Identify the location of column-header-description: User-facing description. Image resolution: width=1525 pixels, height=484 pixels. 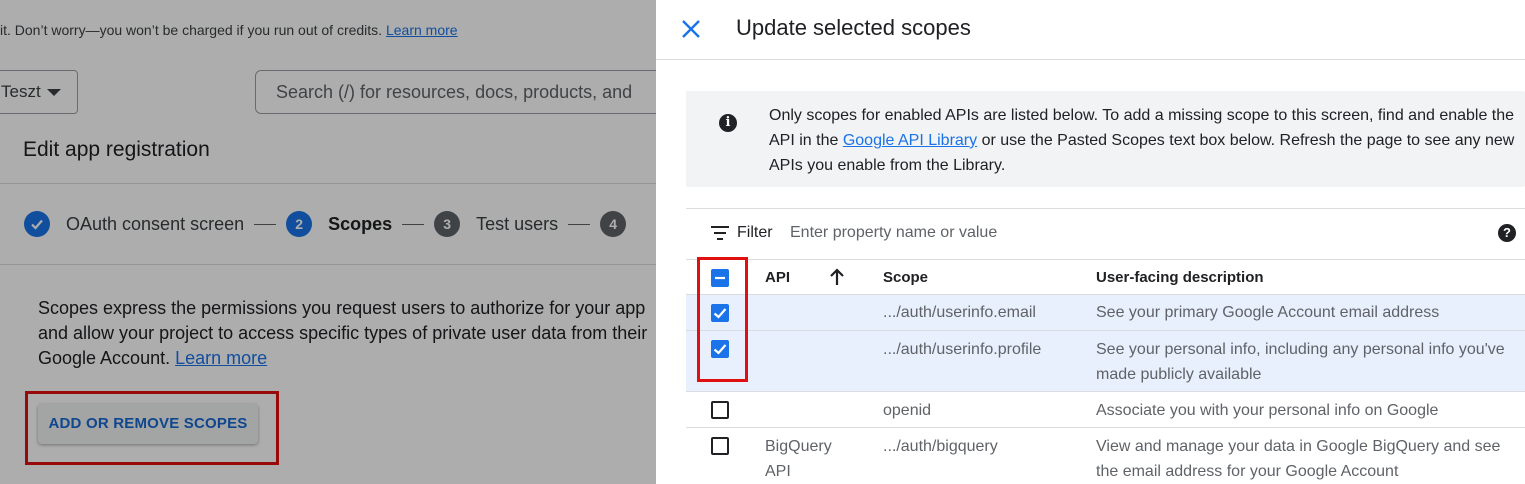
(1180, 277).